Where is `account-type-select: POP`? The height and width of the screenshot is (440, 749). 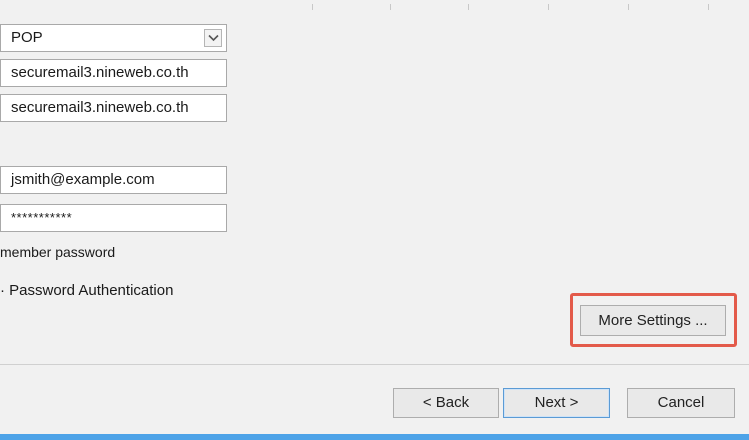
account-type-select: POP is located at coordinates (113, 38).